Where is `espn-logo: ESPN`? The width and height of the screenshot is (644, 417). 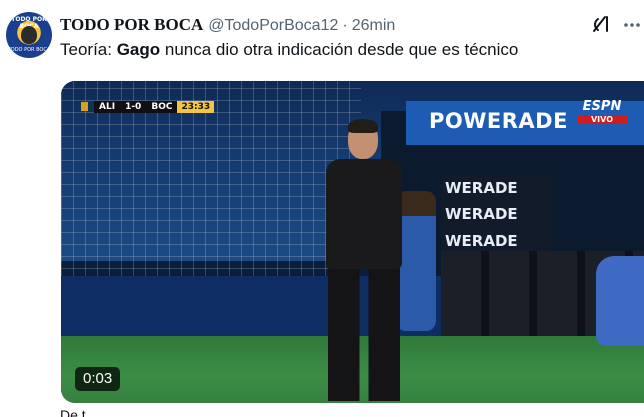 espn-logo: ESPN is located at coordinates (602, 106).